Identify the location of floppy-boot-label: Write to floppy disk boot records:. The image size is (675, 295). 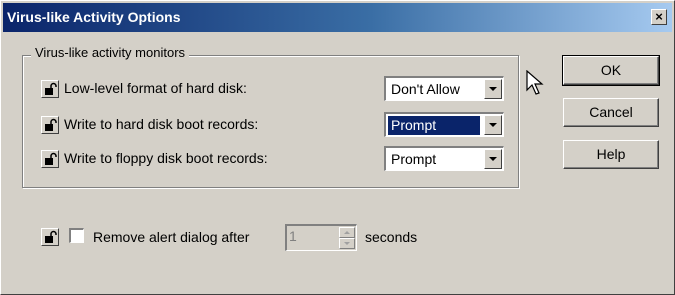
(166, 158).